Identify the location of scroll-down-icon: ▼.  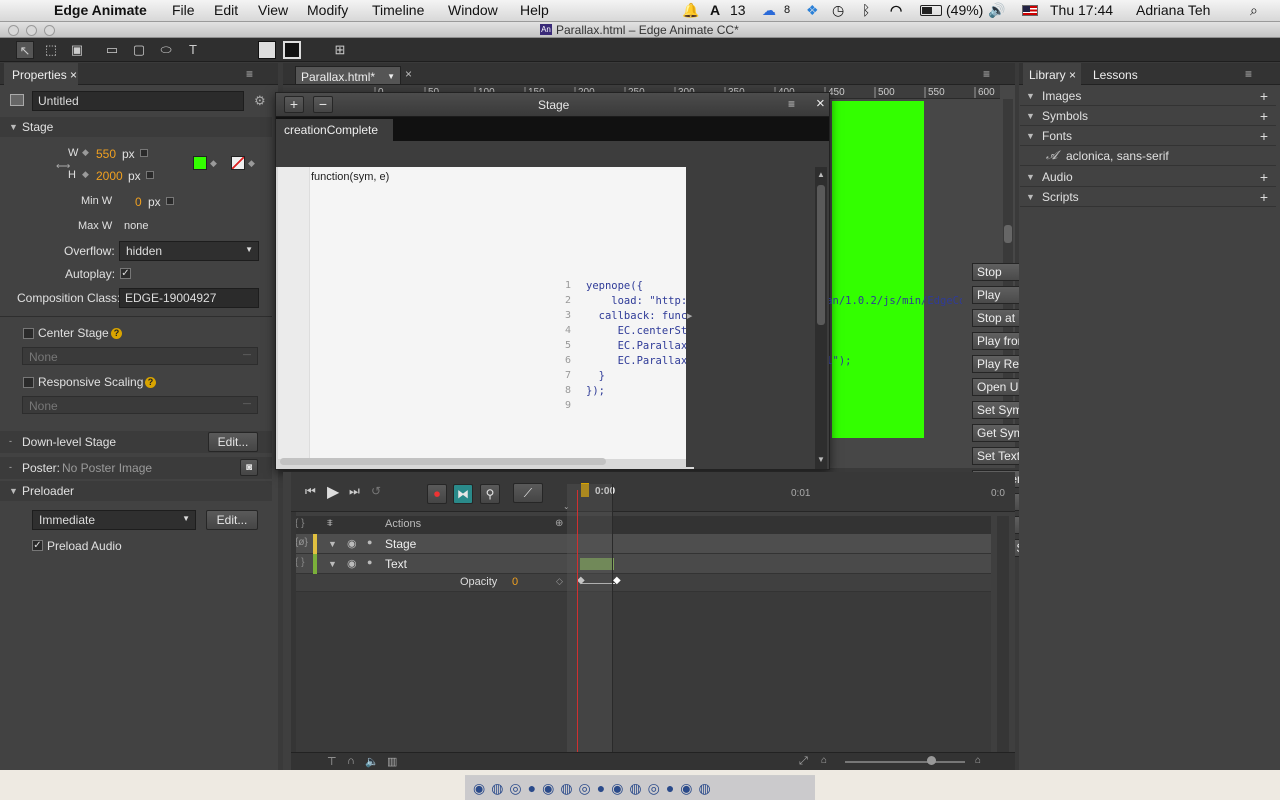
(821, 459).